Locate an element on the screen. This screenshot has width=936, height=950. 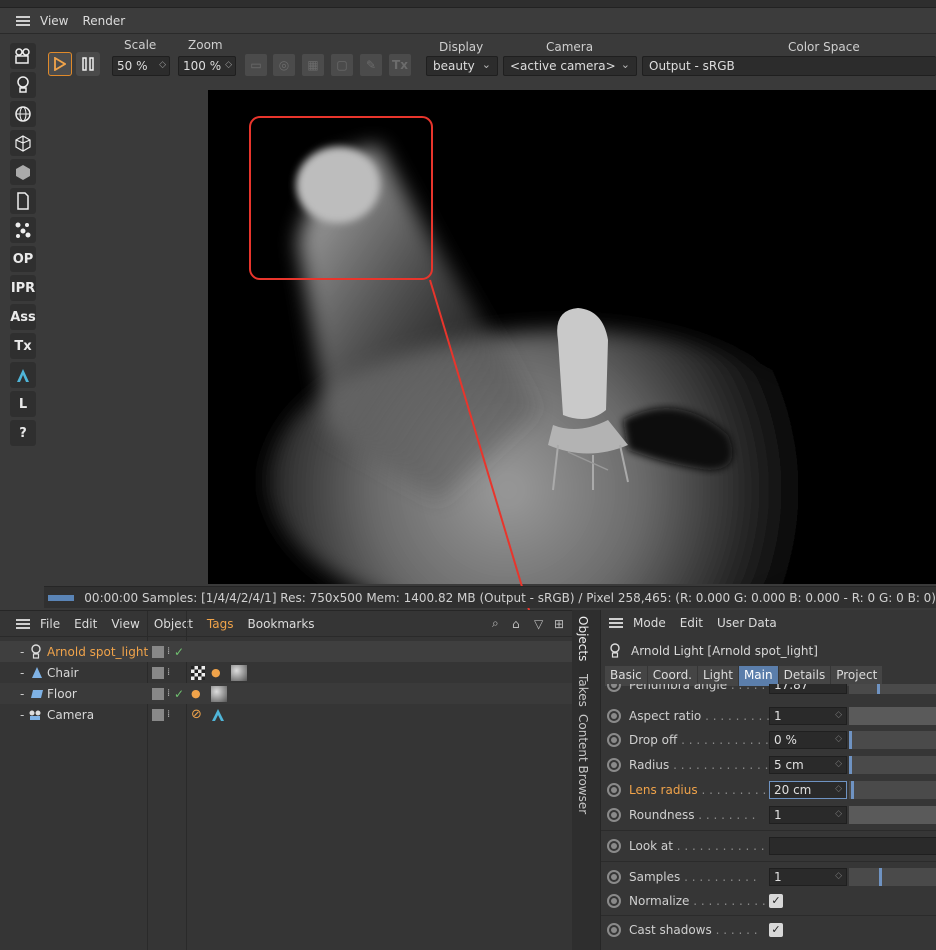
tab-content-browser: Content Browser is located at coordinates (583, 764).